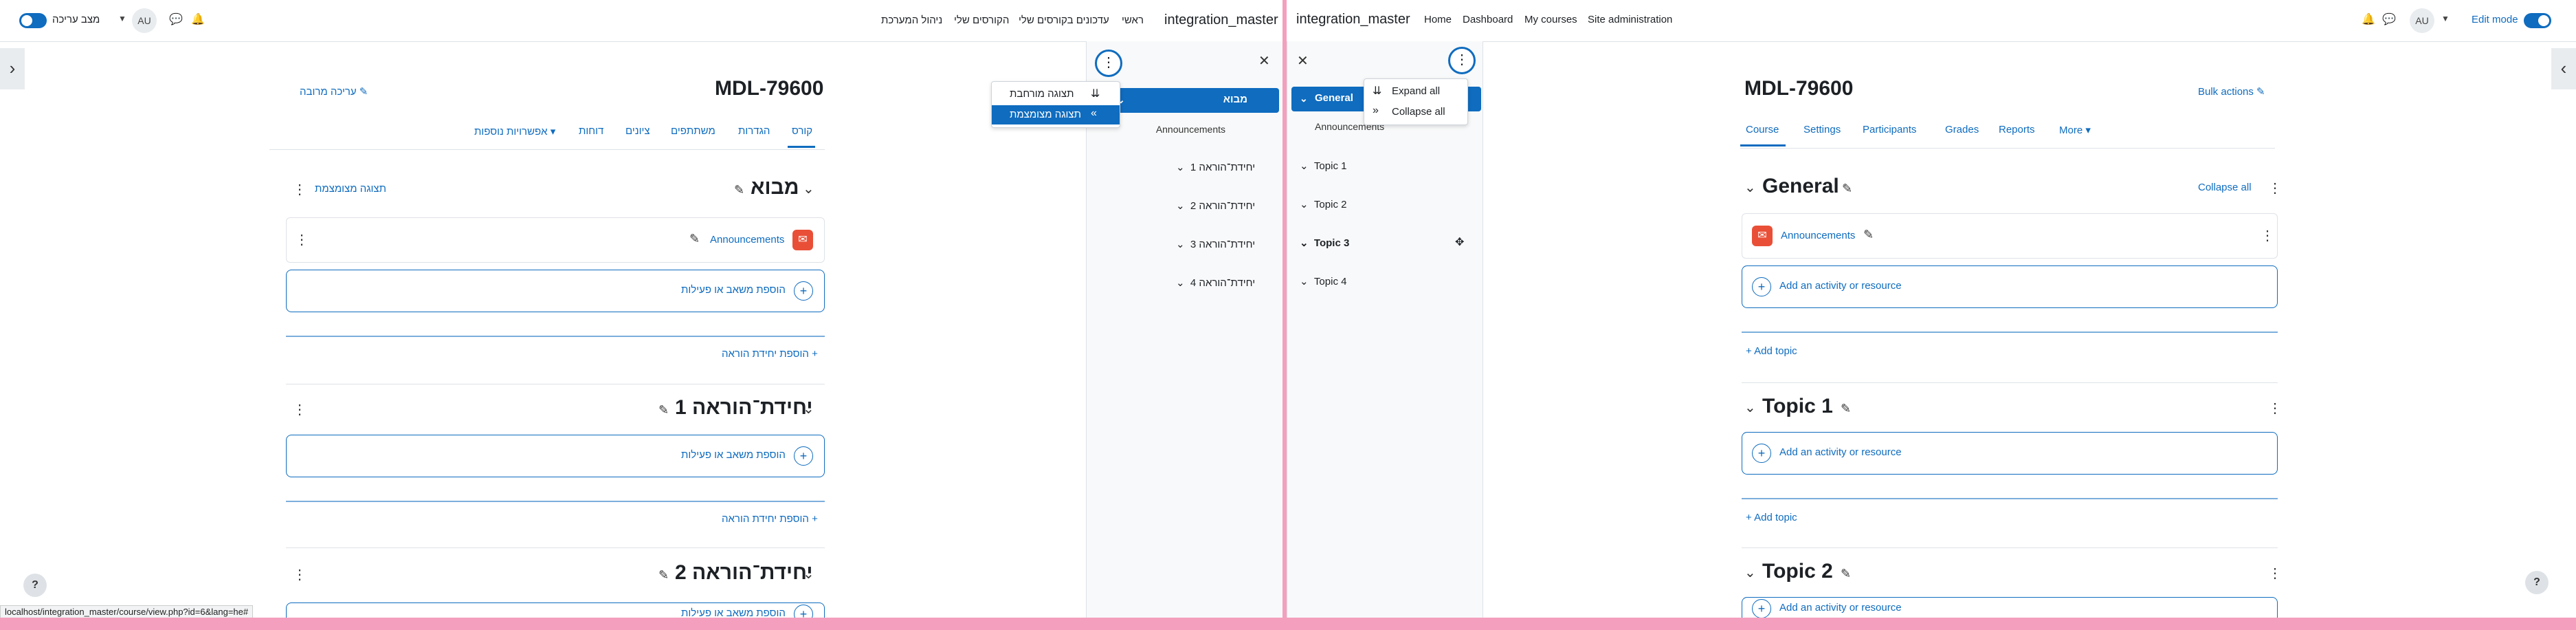 This screenshot has width=2576, height=630. I want to click on index-section-1: ⌄ יחידת־הוראה 1, so click(1215, 167).